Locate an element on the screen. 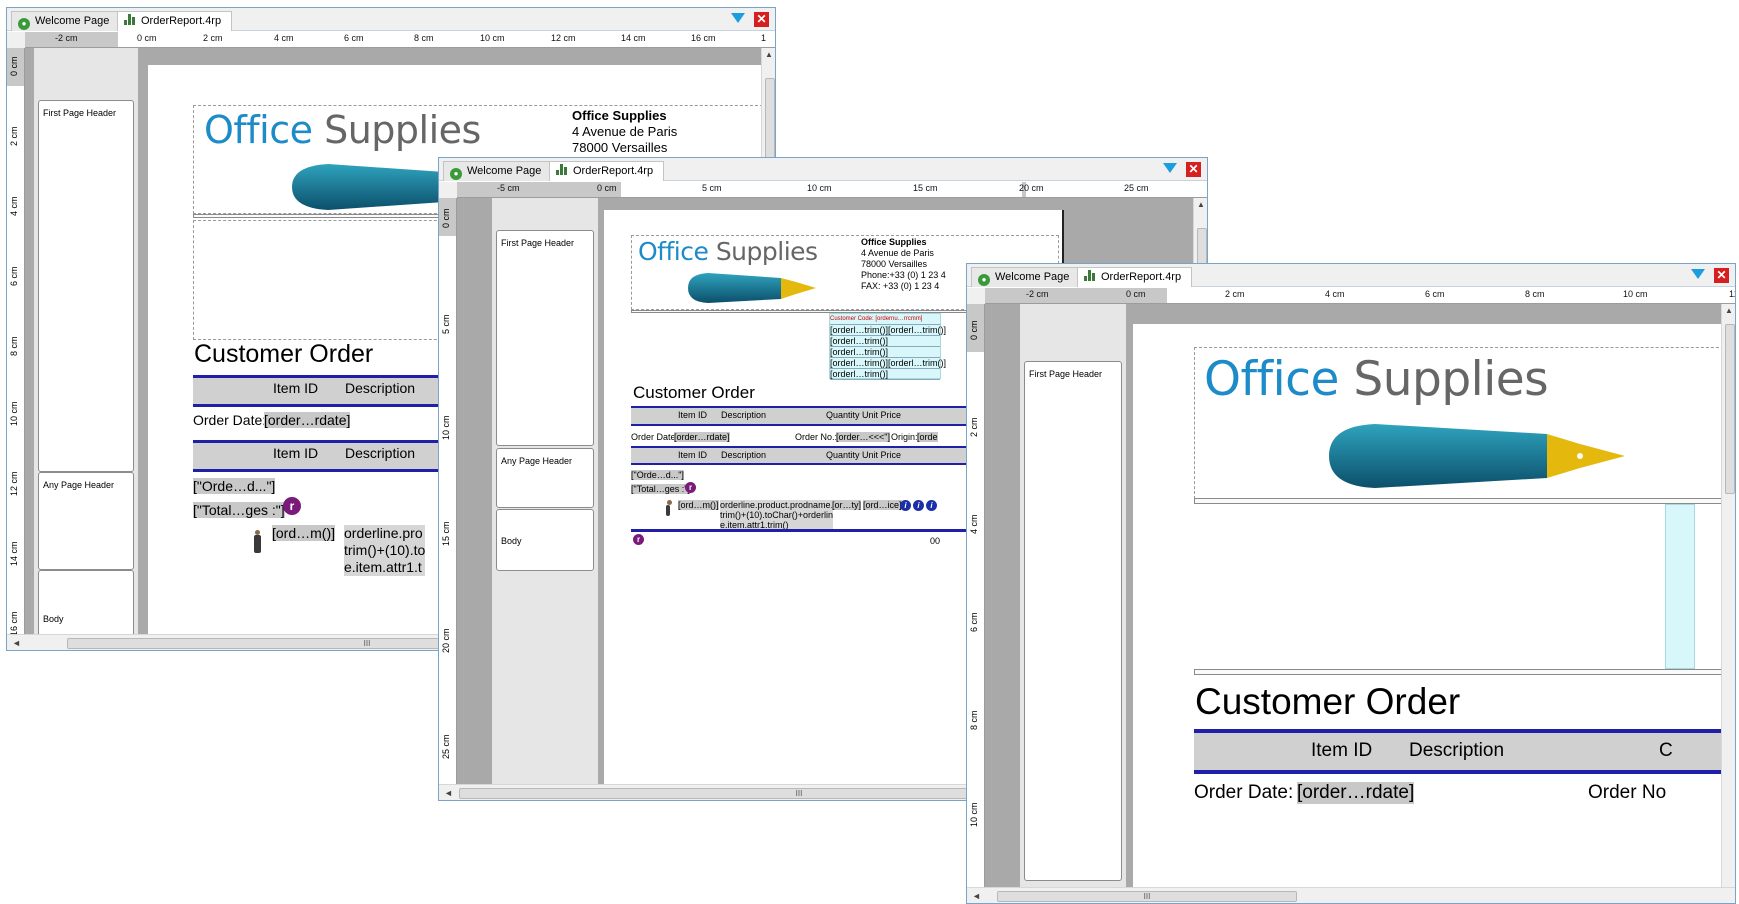 This screenshot has height=904, width=1739. order-no-label: Order No is located at coordinates (1627, 792).